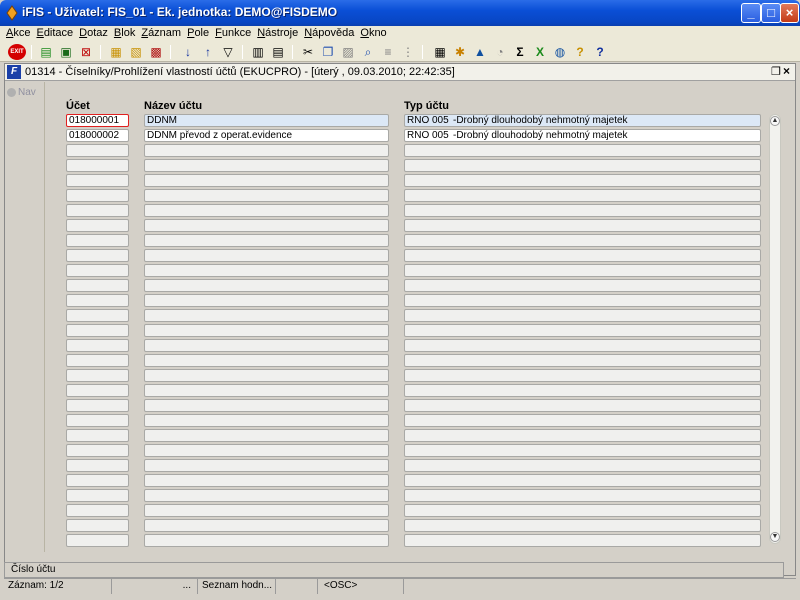 This screenshot has width=800, height=600. I want to click on calculator-icon: ▦, so click(440, 52).